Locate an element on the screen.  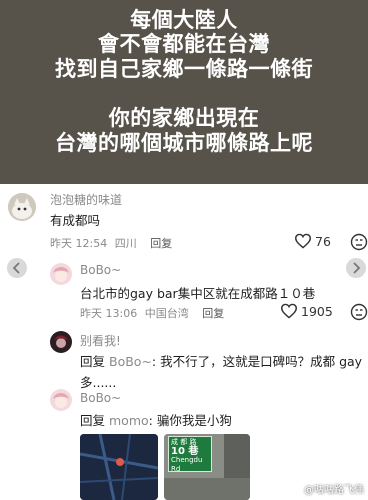
comment-meta: 昨天 12:54 四川 回复 is located at coordinates (113, 243).